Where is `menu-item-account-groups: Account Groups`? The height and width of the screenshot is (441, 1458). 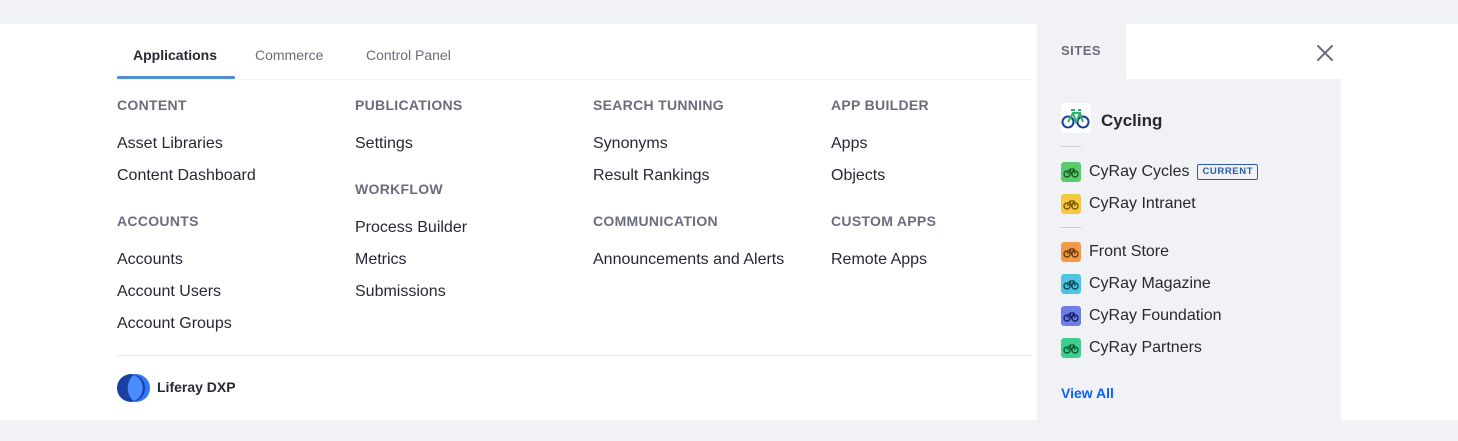
menu-item-account-groups: Account Groups is located at coordinates (232, 324).